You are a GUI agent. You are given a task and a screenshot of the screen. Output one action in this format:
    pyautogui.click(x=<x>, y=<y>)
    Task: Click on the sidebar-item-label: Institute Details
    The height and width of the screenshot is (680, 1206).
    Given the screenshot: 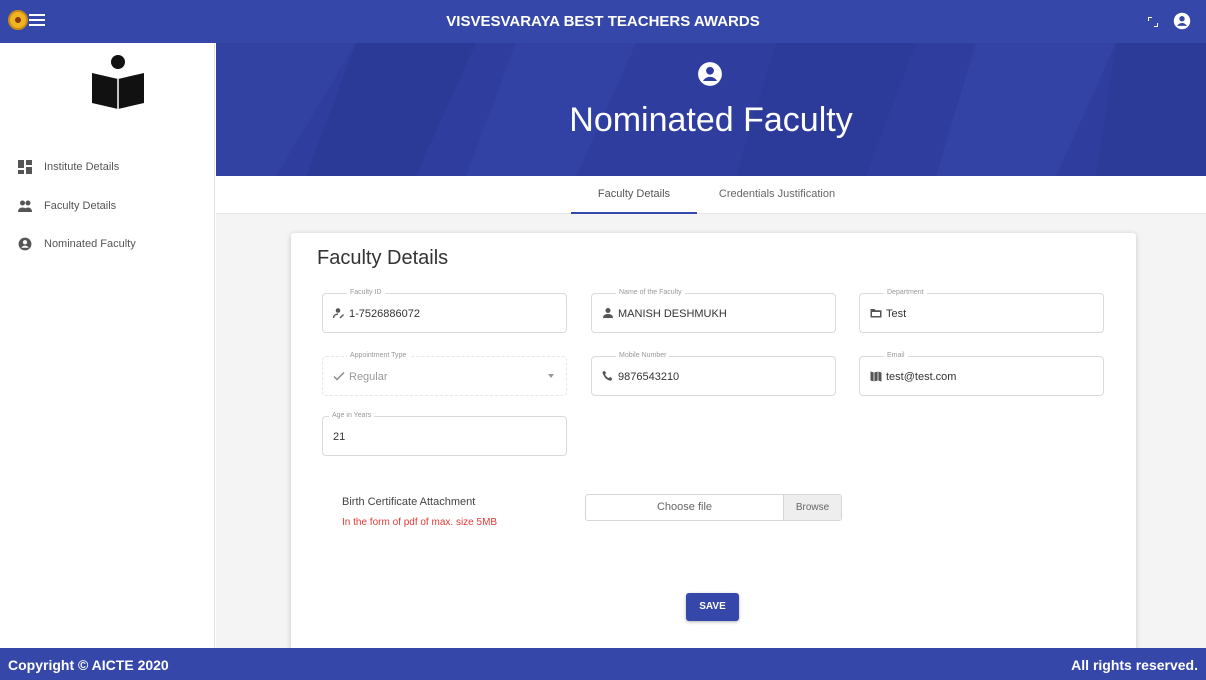 What is the action you would take?
    pyautogui.click(x=82, y=167)
    